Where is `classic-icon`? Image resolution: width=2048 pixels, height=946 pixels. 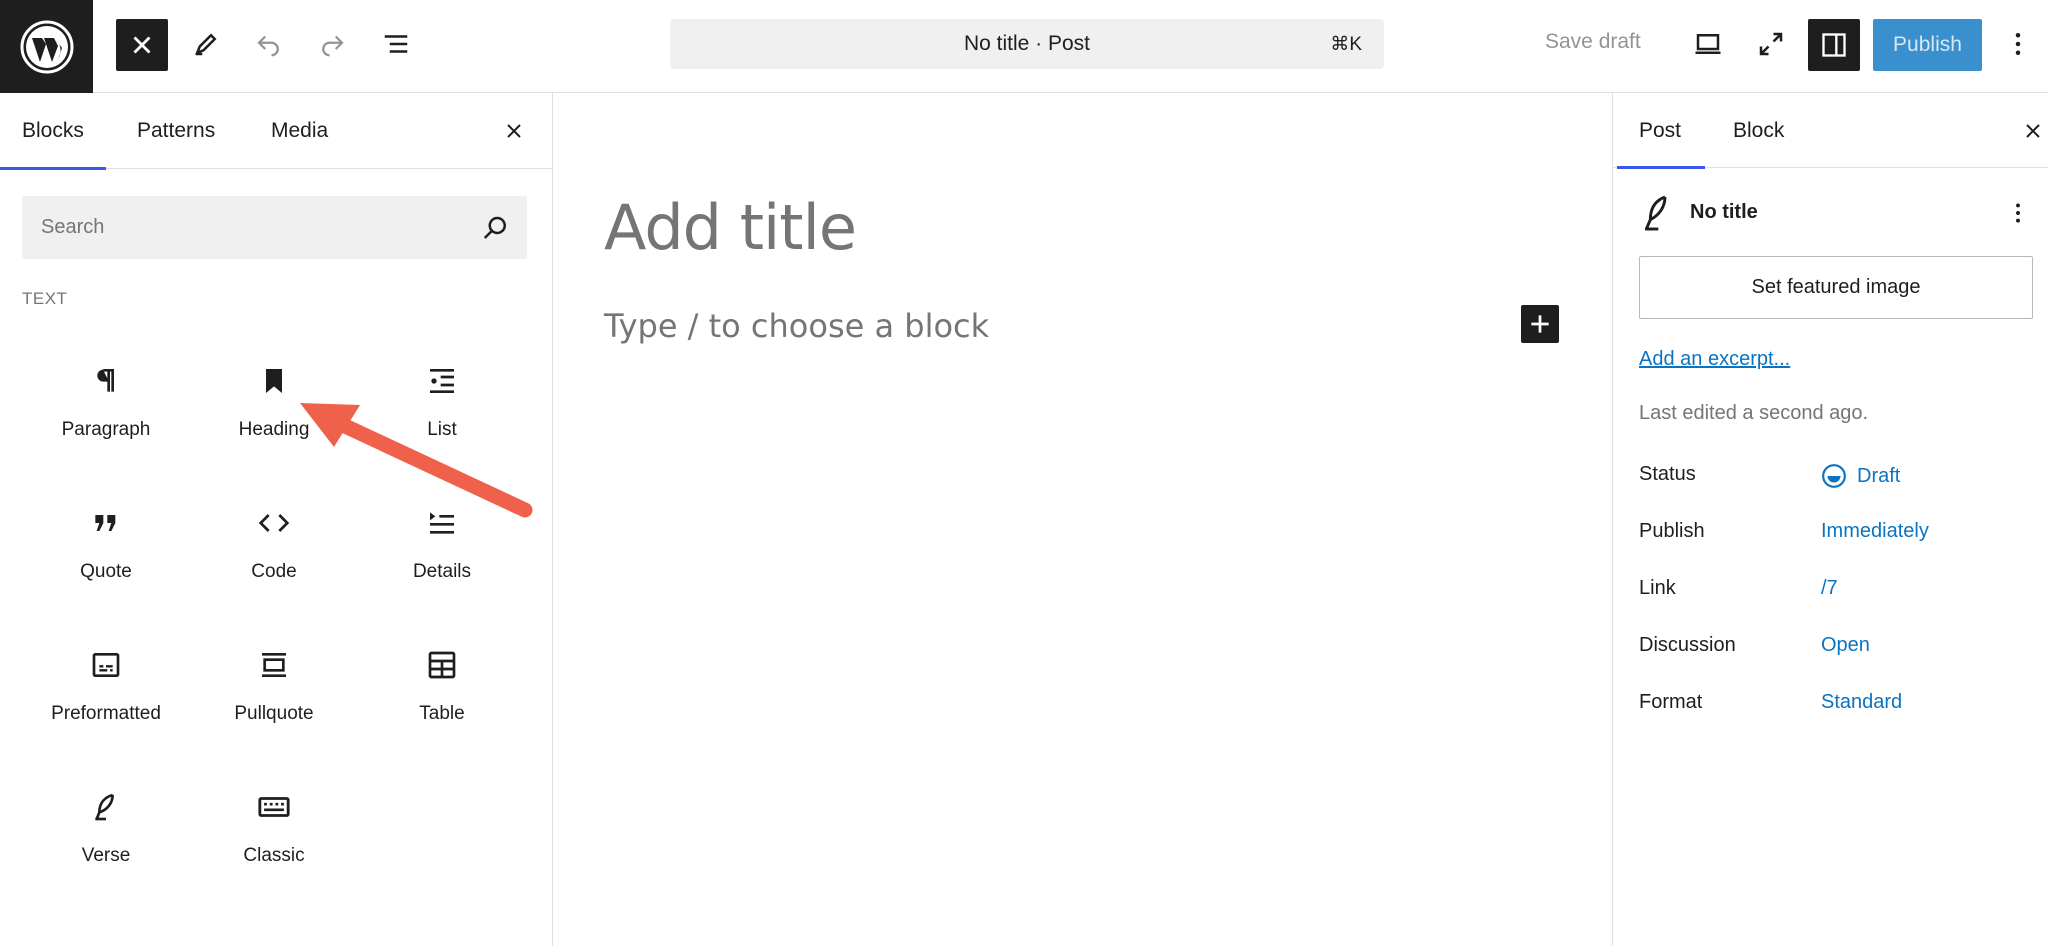
classic-icon is located at coordinates (274, 807).